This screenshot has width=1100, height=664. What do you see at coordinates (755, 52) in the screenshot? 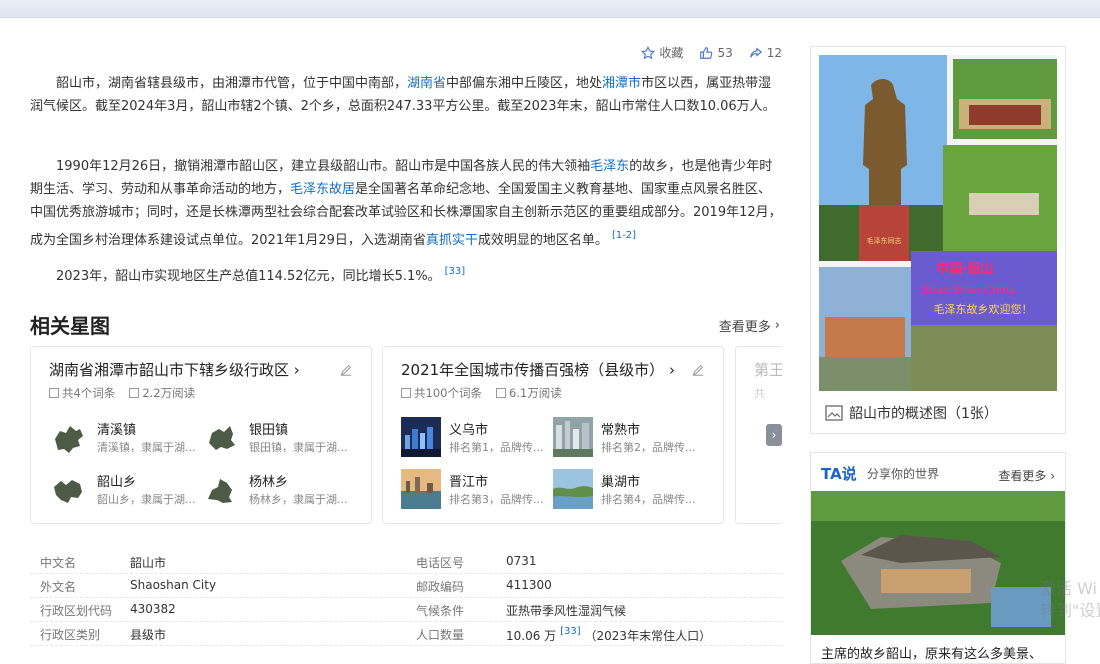
I see `share-icon` at bounding box center [755, 52].